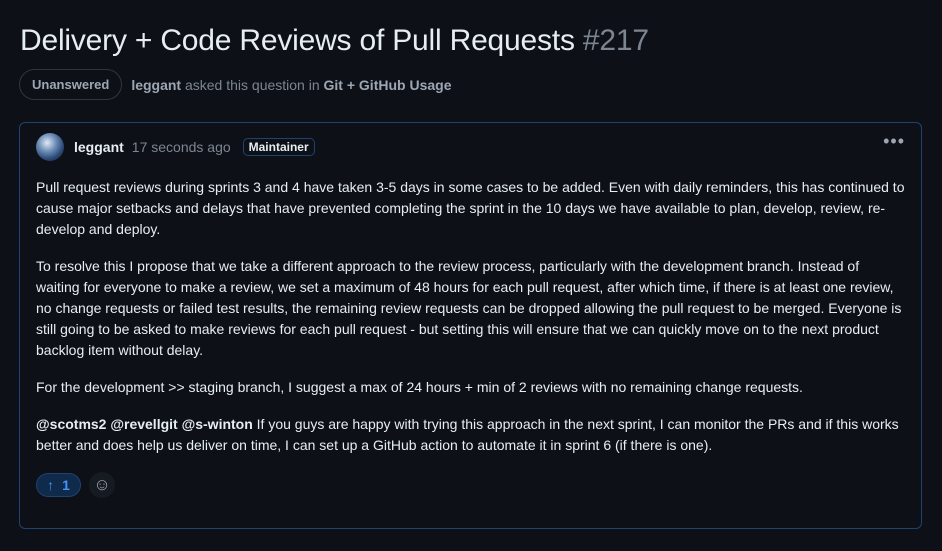 The image size is (942, 551). Describe the element at coordinates (252, 84) in the screenshot. I see `asked-text: asked this question in` at that location.